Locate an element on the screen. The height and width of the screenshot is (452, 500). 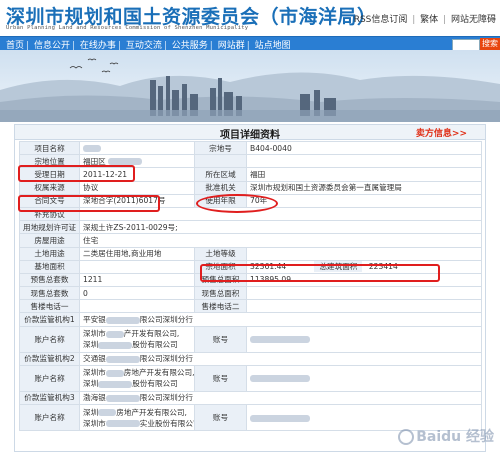
phone2-value is located at coordinates (364, 306).